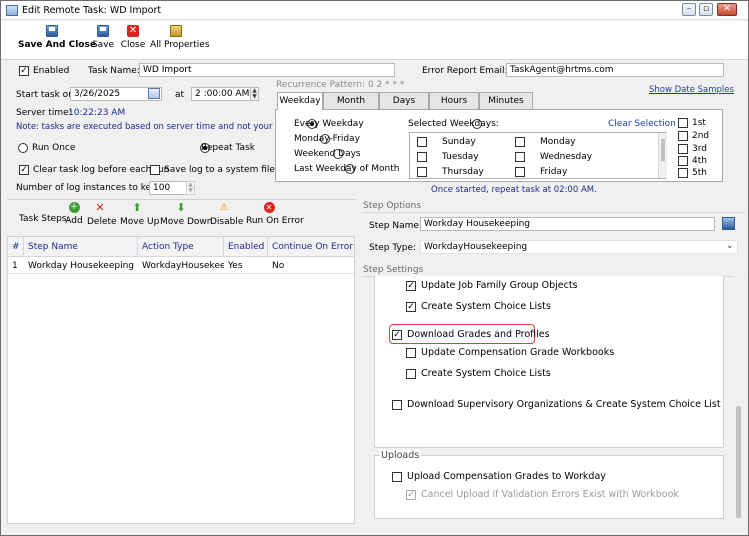 The width and height of the screenshot is (749, 536). I want to click on update-job-family-checkbox: ✓, so click(411, 285).